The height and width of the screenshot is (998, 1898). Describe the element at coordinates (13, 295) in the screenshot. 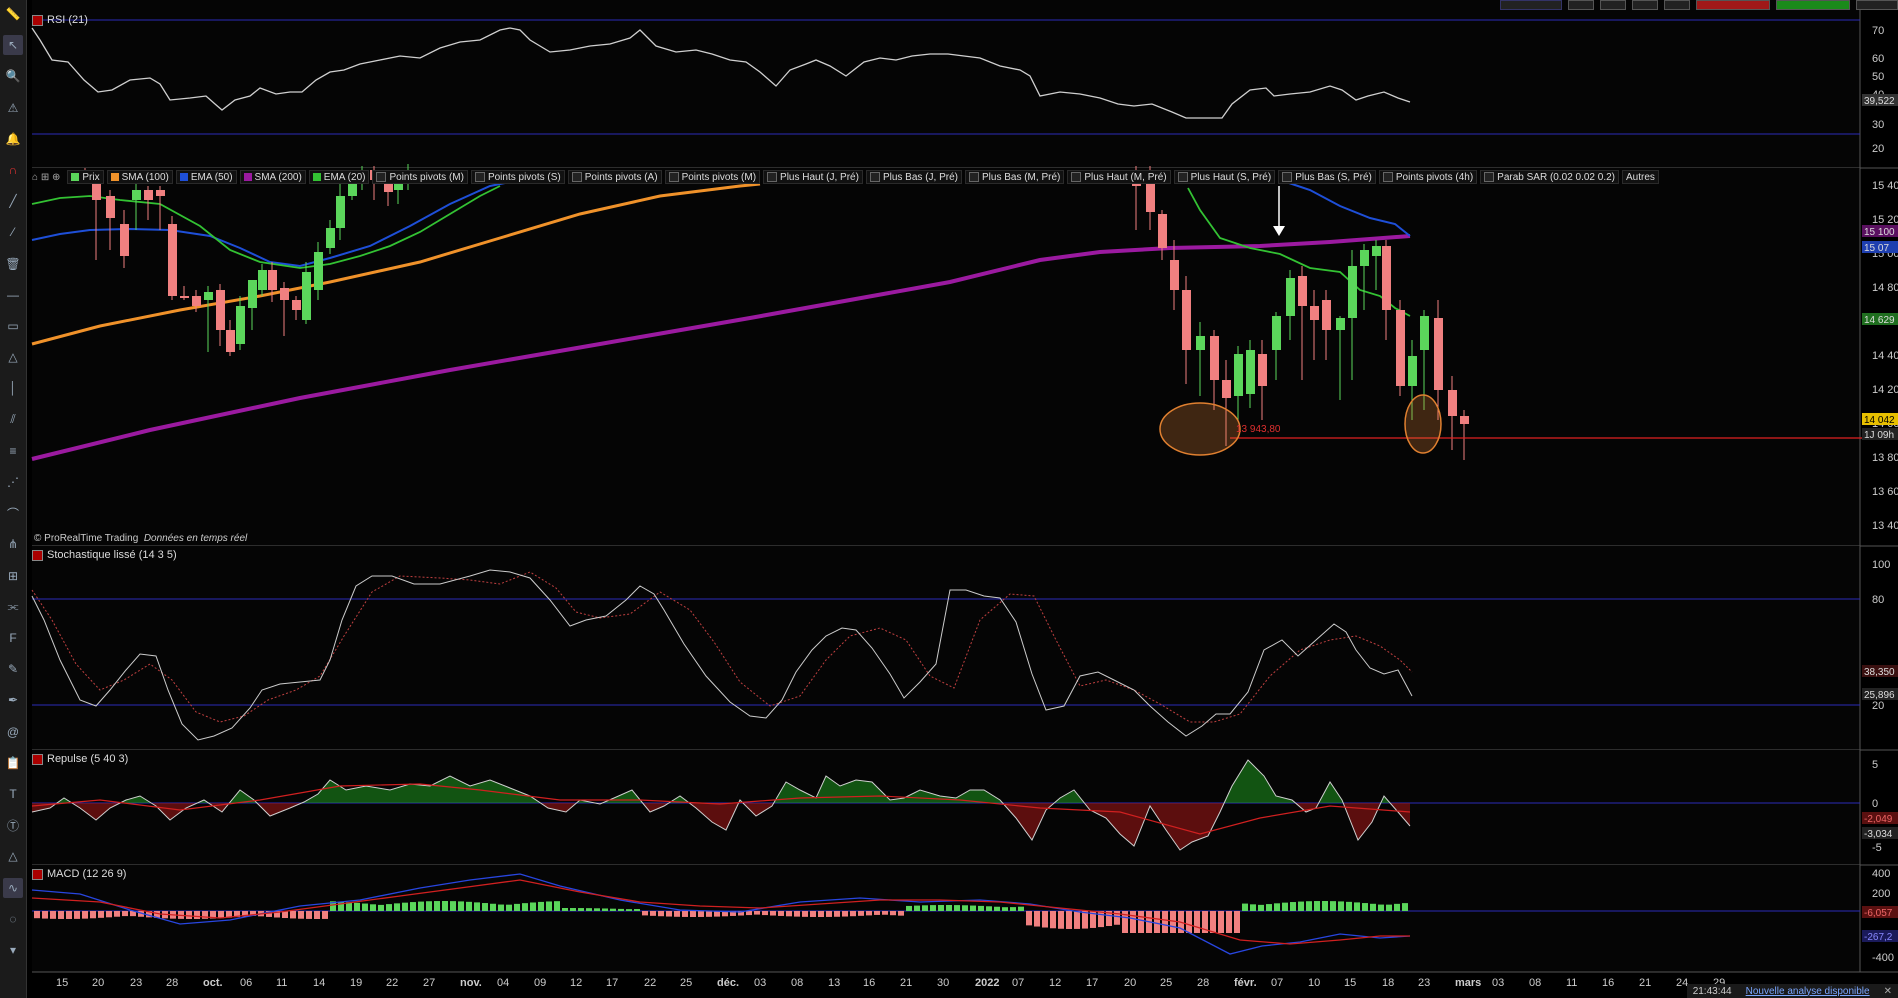

I see `hline-icon: —` at that location.